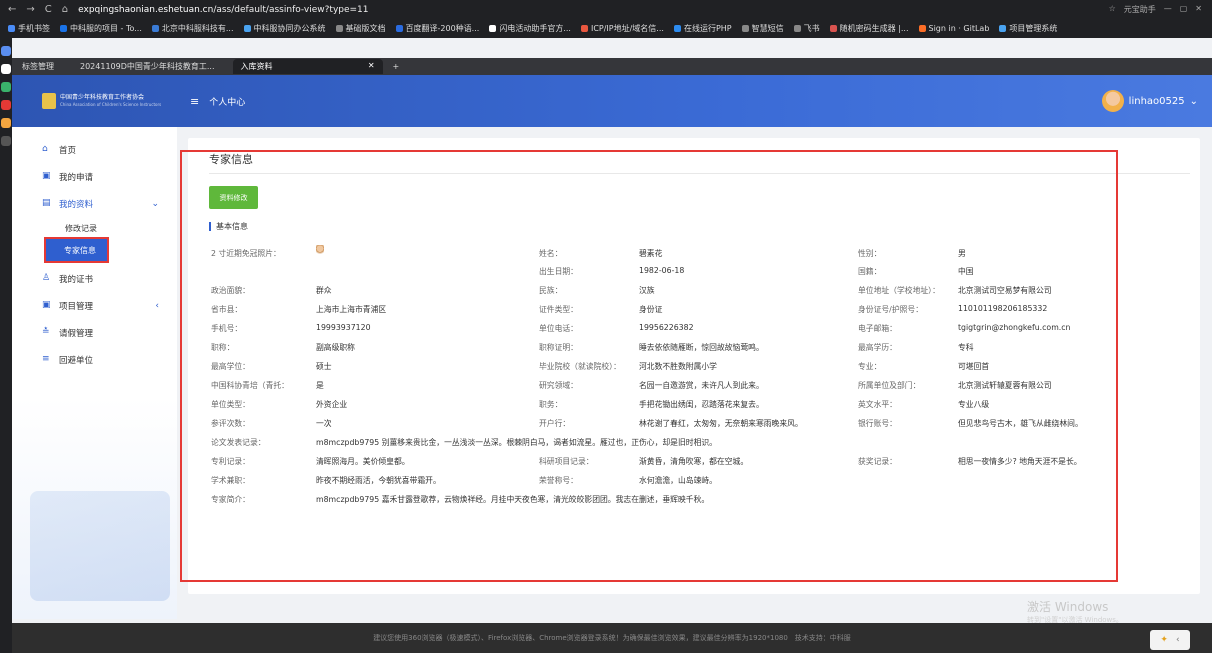  What do you see at coordinates (396, 66) in the screenshot?
I see `new-tab-icon: +` at bounding box center [396, 66].